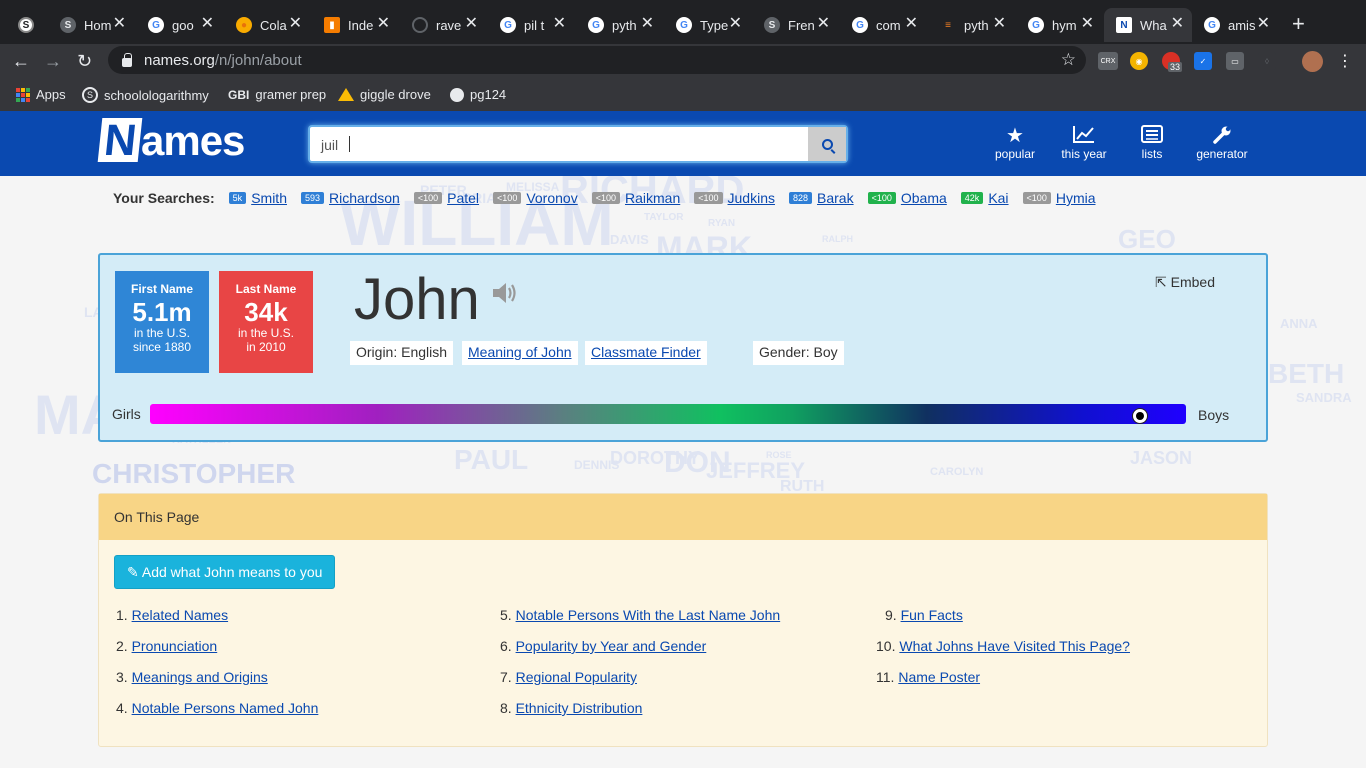 The width and height of the screenshot is (1366, 768). I want to click on gender-scale: Girls Boys, so click(685, 415).